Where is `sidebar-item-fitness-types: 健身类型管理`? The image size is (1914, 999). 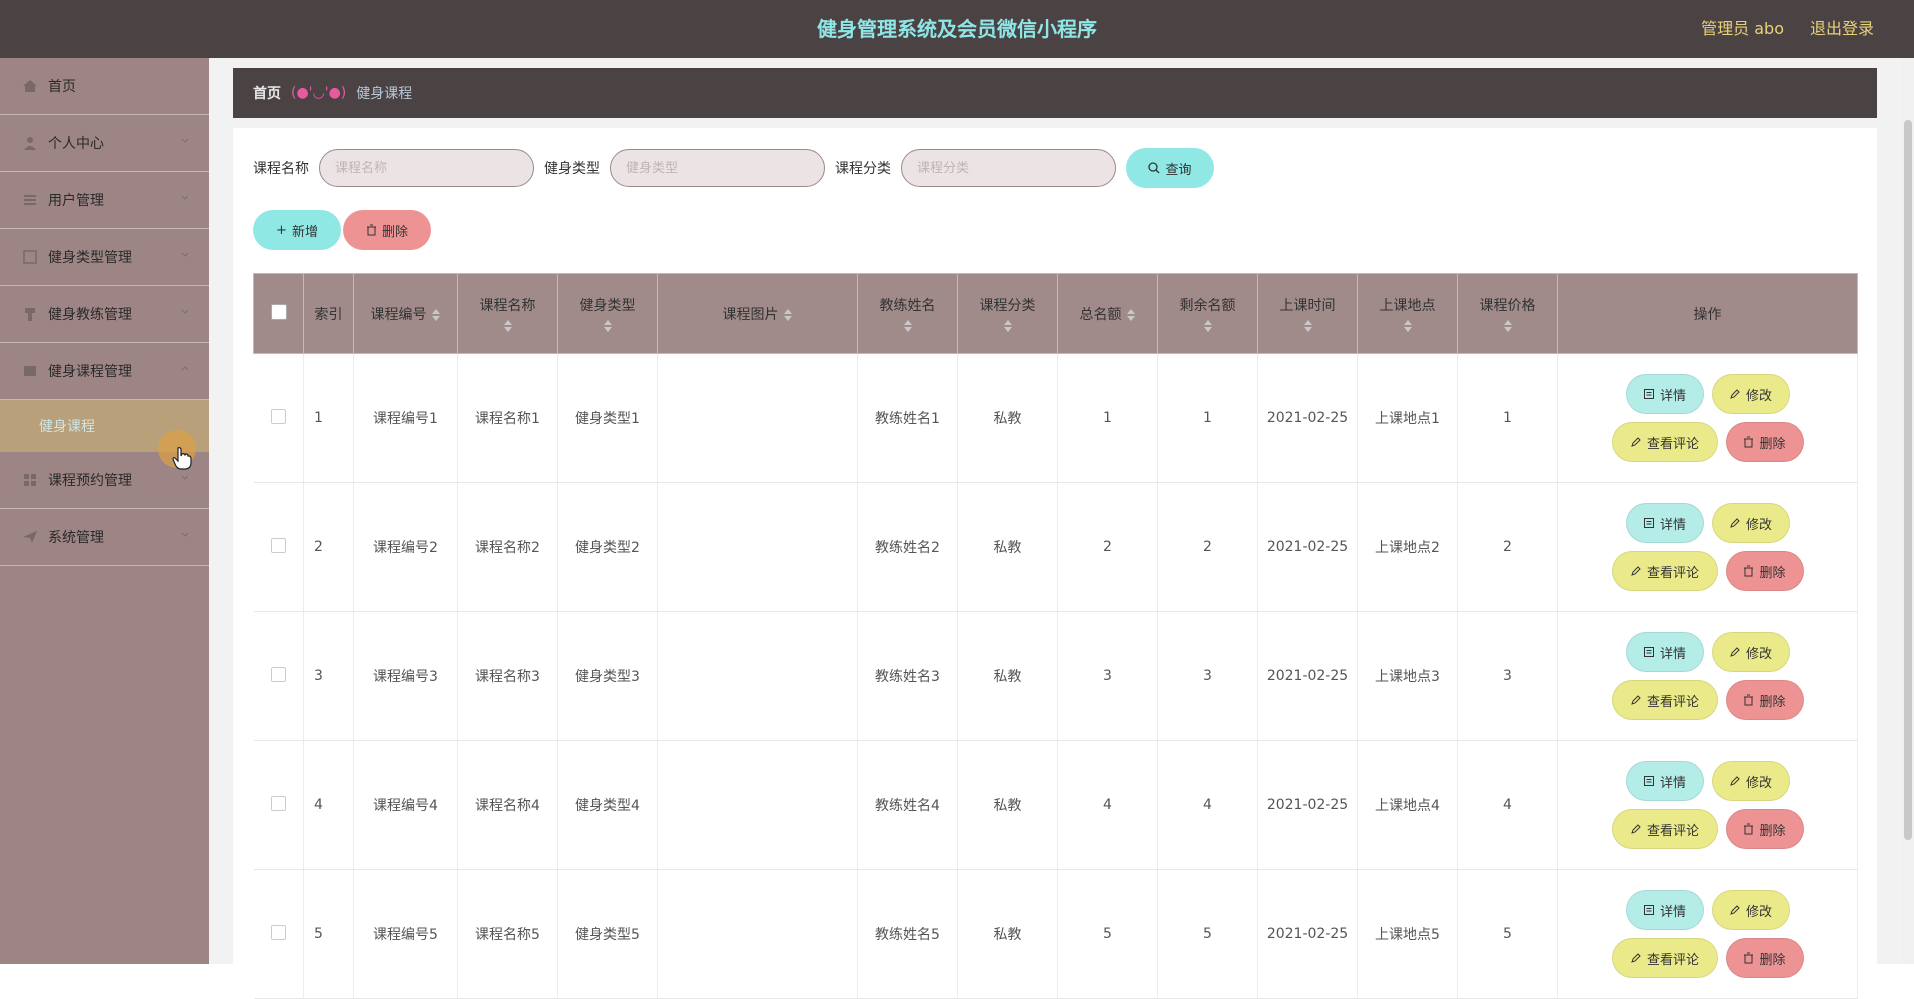 sidebar-item-fitness-types: 健身类型管理 is located at coordinates (104, 257).